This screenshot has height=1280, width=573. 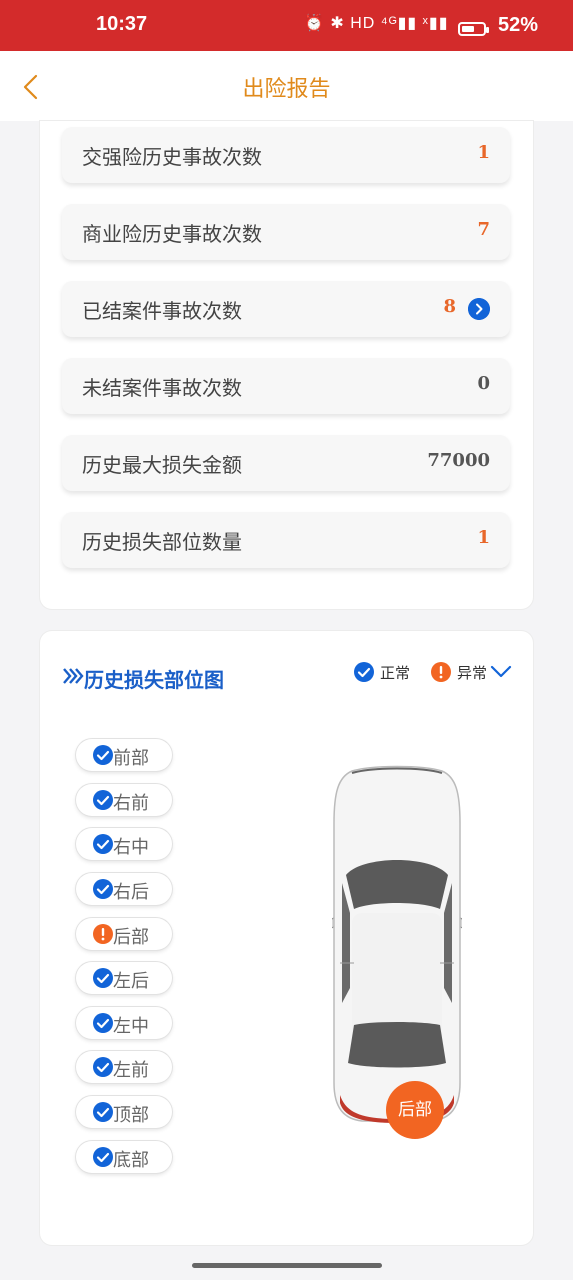 I want to click on part-chip-right-middle: 右中, so click(x=124, y=844).